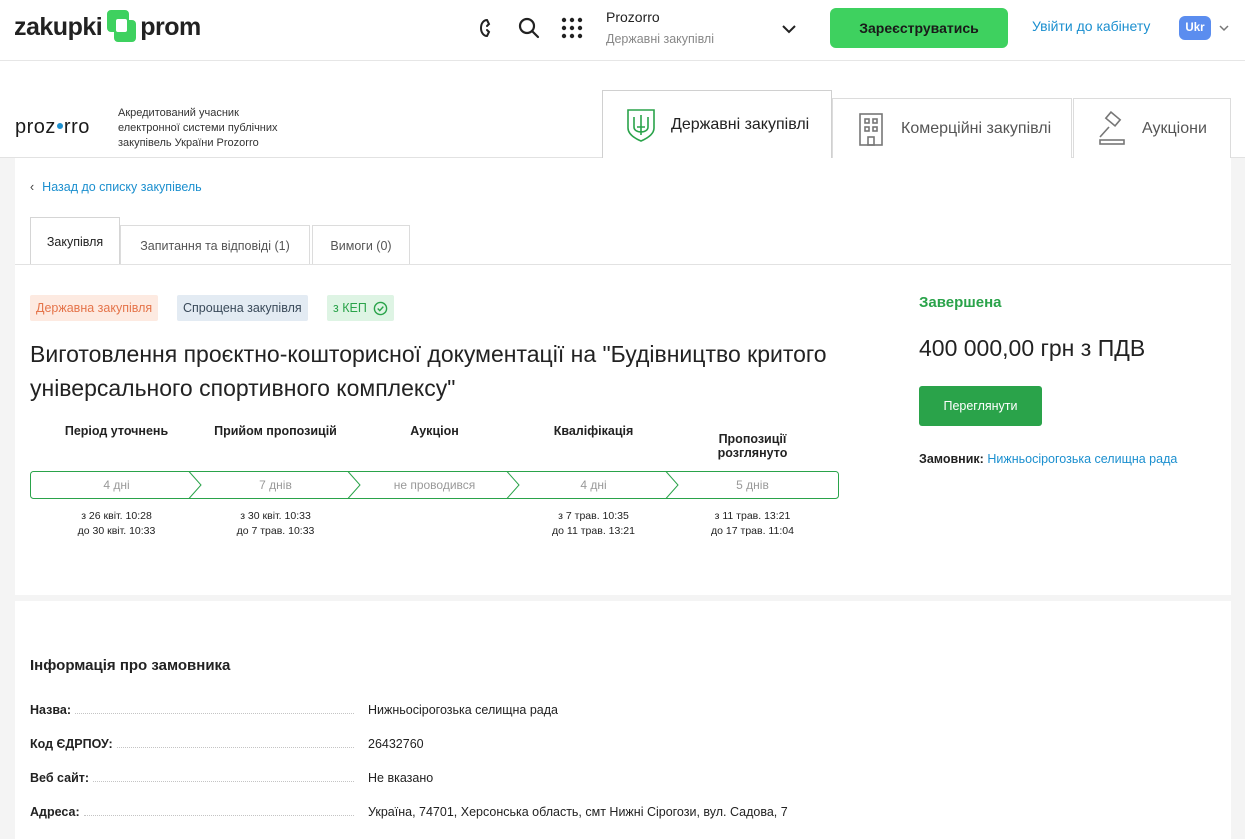  I want to click on platform-title: Prozorro, so click(633, 17).